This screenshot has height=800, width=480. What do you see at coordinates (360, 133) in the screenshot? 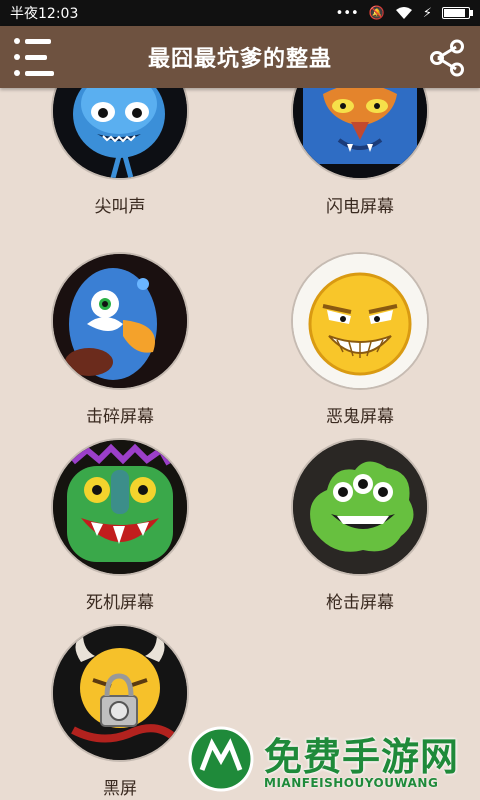
I see `blue-owl-monster-icon` at bounding box center [360, 133].